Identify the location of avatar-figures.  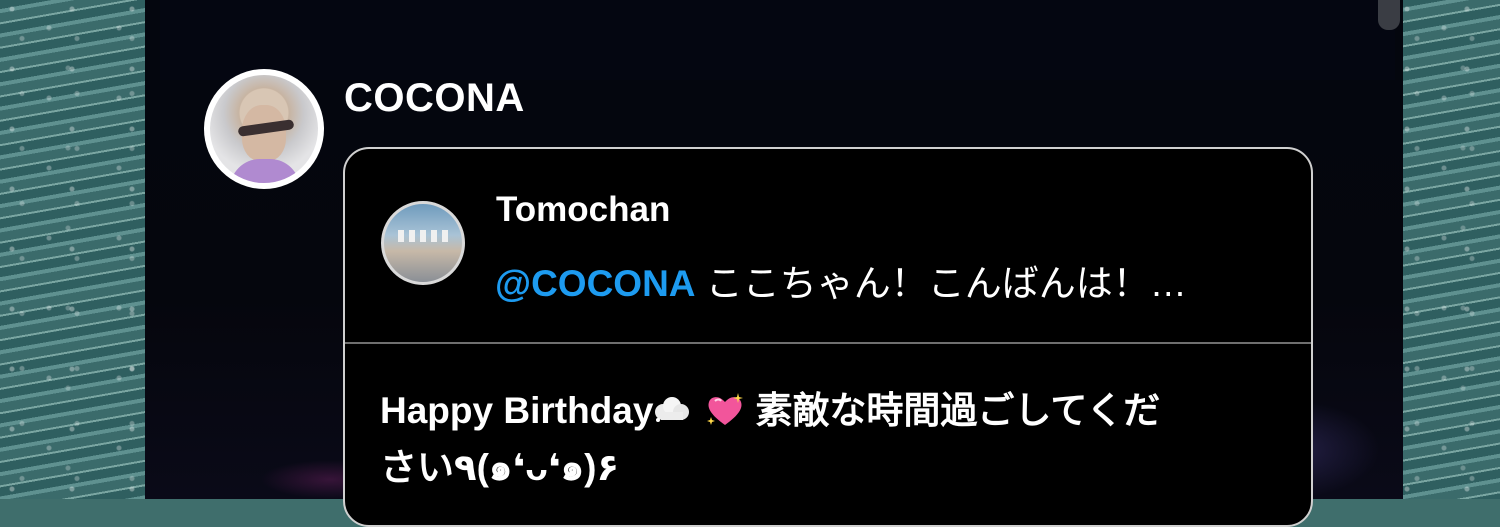
(425, 236).